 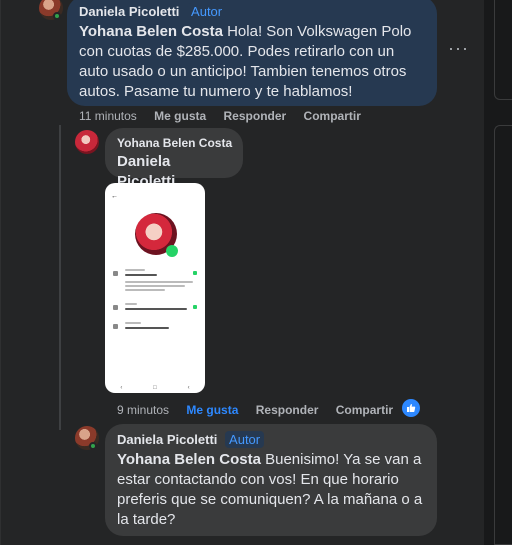 I want to click on comment-actions: 9 minutos Me gusta Responder Compartir, so click(x=262, y=410).